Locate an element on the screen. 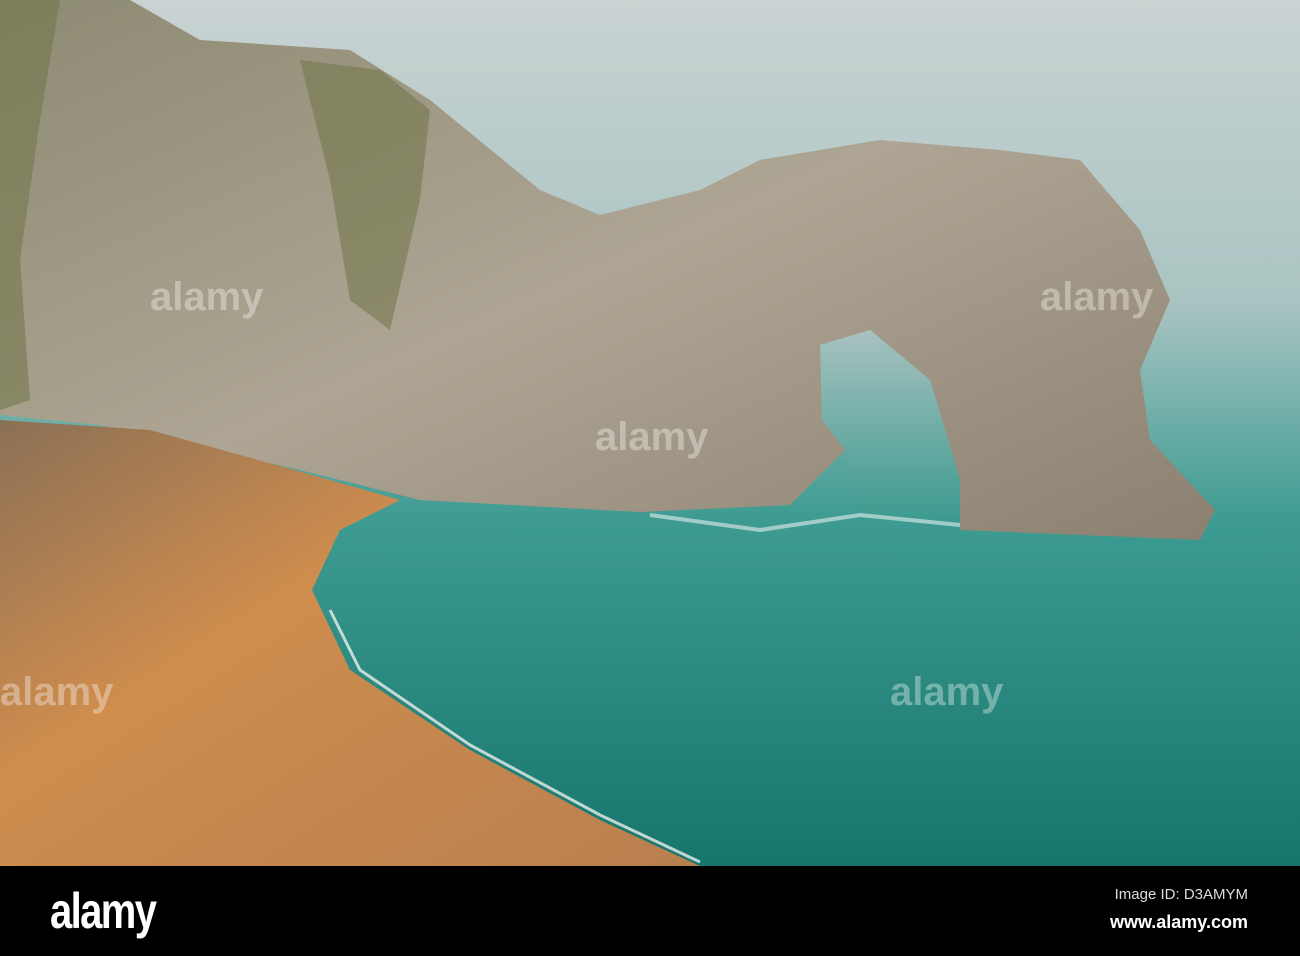 The width and height of the screenshot is (1300, 956). footer-bar: alamy Image ID: D3AMYM www.alamy.com is located at coordinates (650, 911).